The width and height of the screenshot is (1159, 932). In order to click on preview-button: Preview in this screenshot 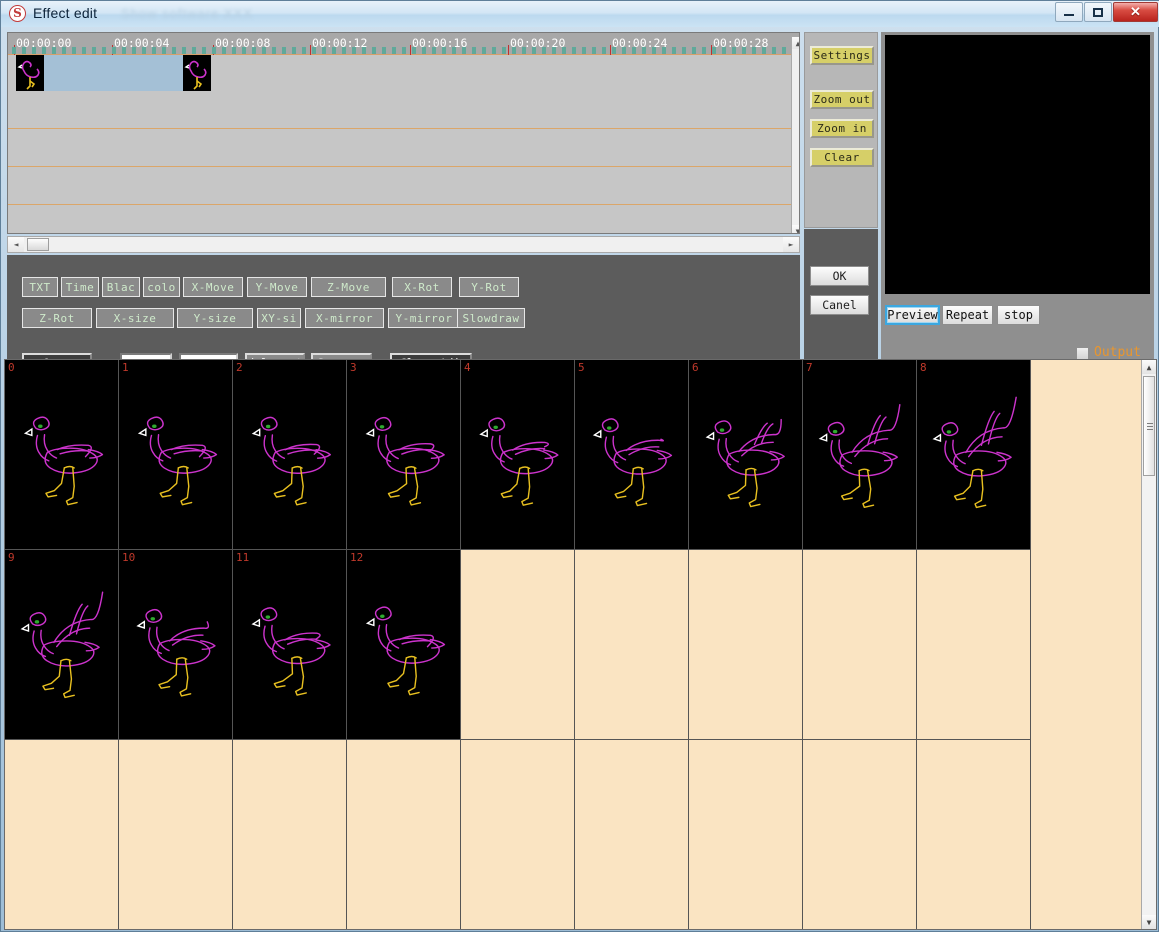, I will do `click(912, 315)`.